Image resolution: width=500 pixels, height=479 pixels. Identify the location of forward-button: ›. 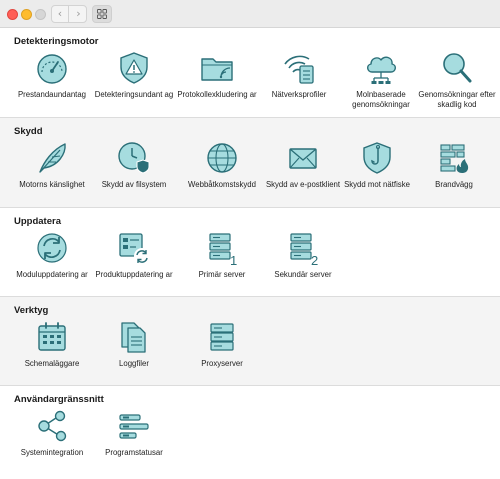
(78, 14).